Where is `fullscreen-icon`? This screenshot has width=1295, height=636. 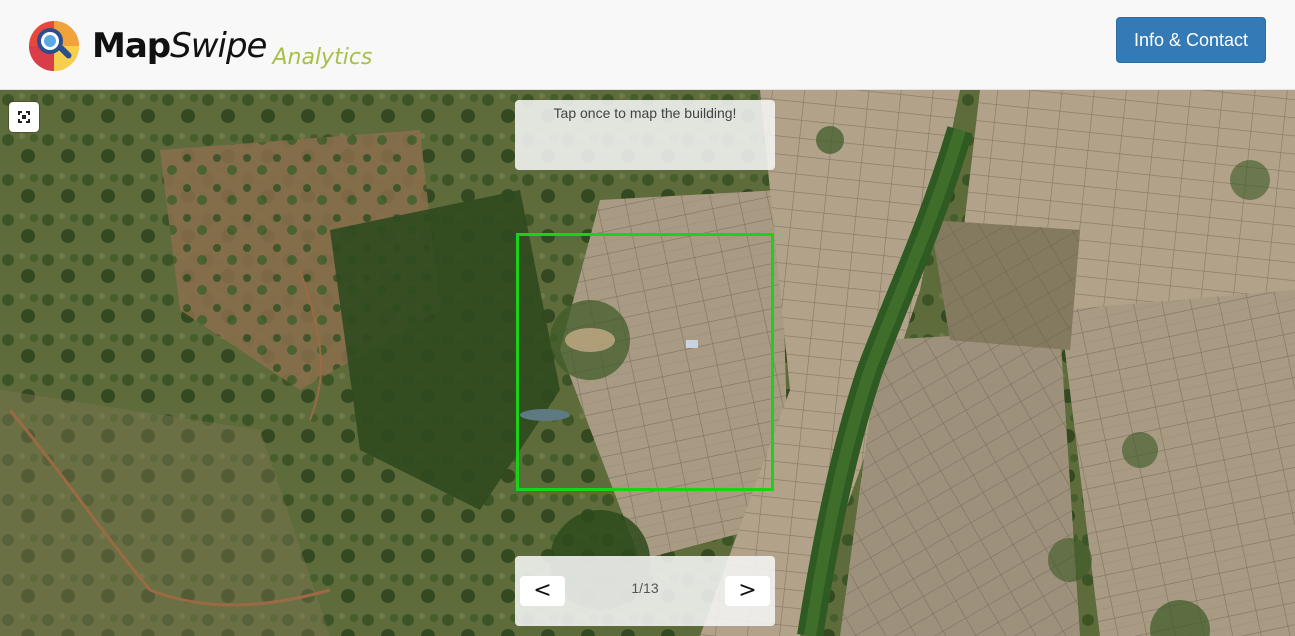 fullscreen-icon is located at coordinates (24, 117).